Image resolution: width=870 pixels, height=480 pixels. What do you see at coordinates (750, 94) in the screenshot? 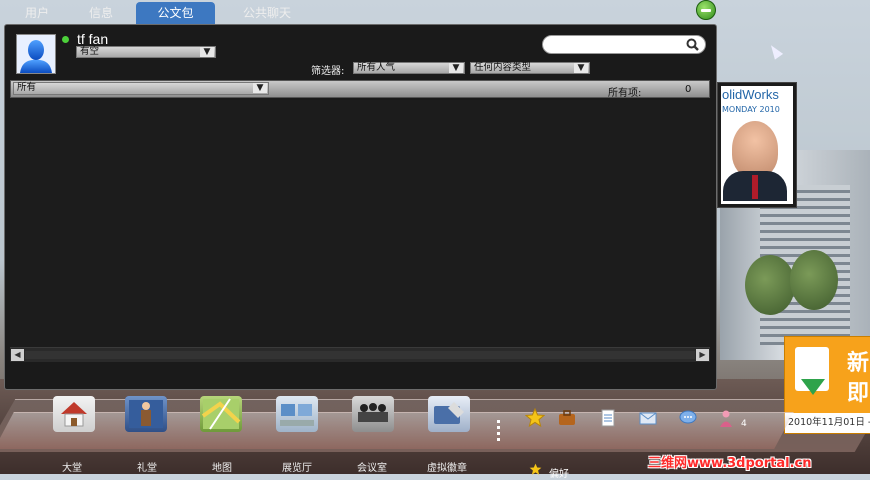
I see `poster-title: olidWorks` at bounding box center [750, 94].